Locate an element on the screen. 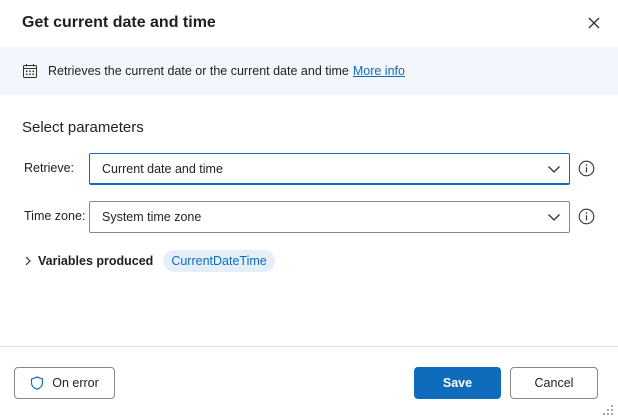 This screenshot has height=420, width=618. save-button: Save is located at coordinates (457, 383).